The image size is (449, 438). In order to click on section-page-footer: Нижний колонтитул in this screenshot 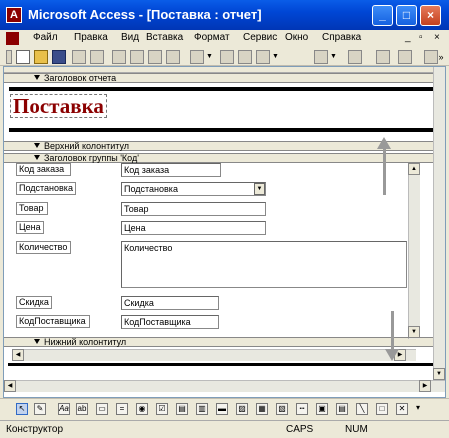, I will do `click(224, 342)`.